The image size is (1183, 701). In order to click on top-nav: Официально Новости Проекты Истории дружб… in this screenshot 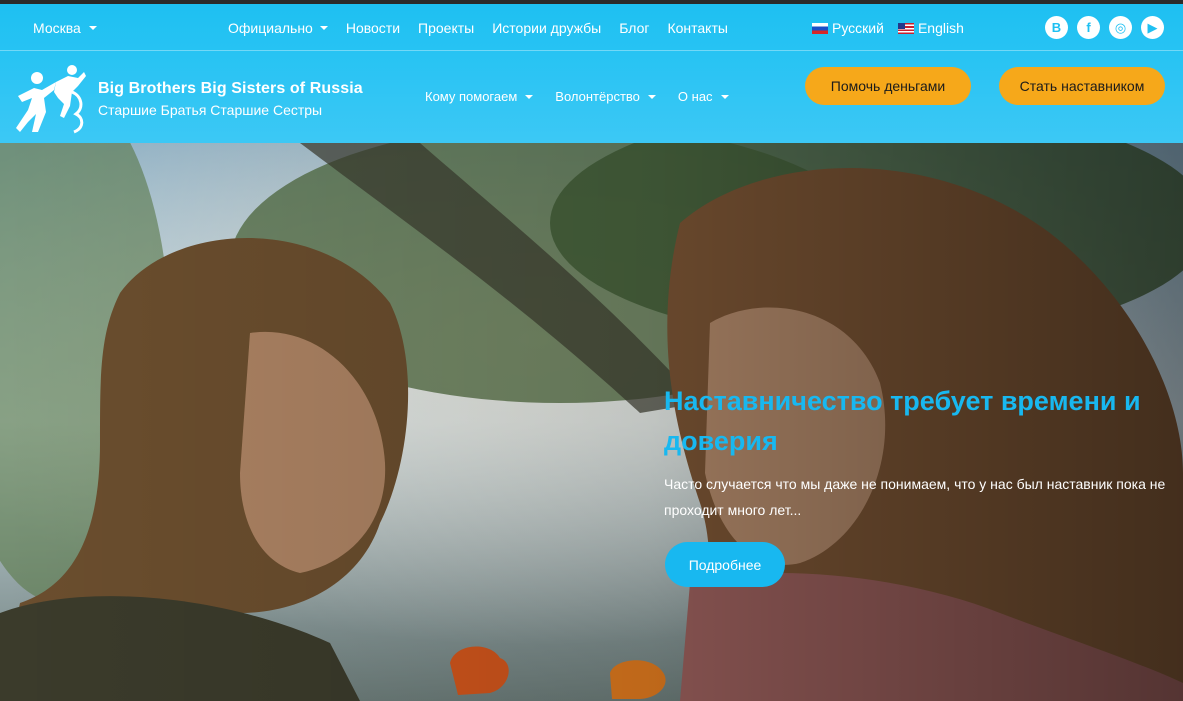, I will do `click(478, 28)`.